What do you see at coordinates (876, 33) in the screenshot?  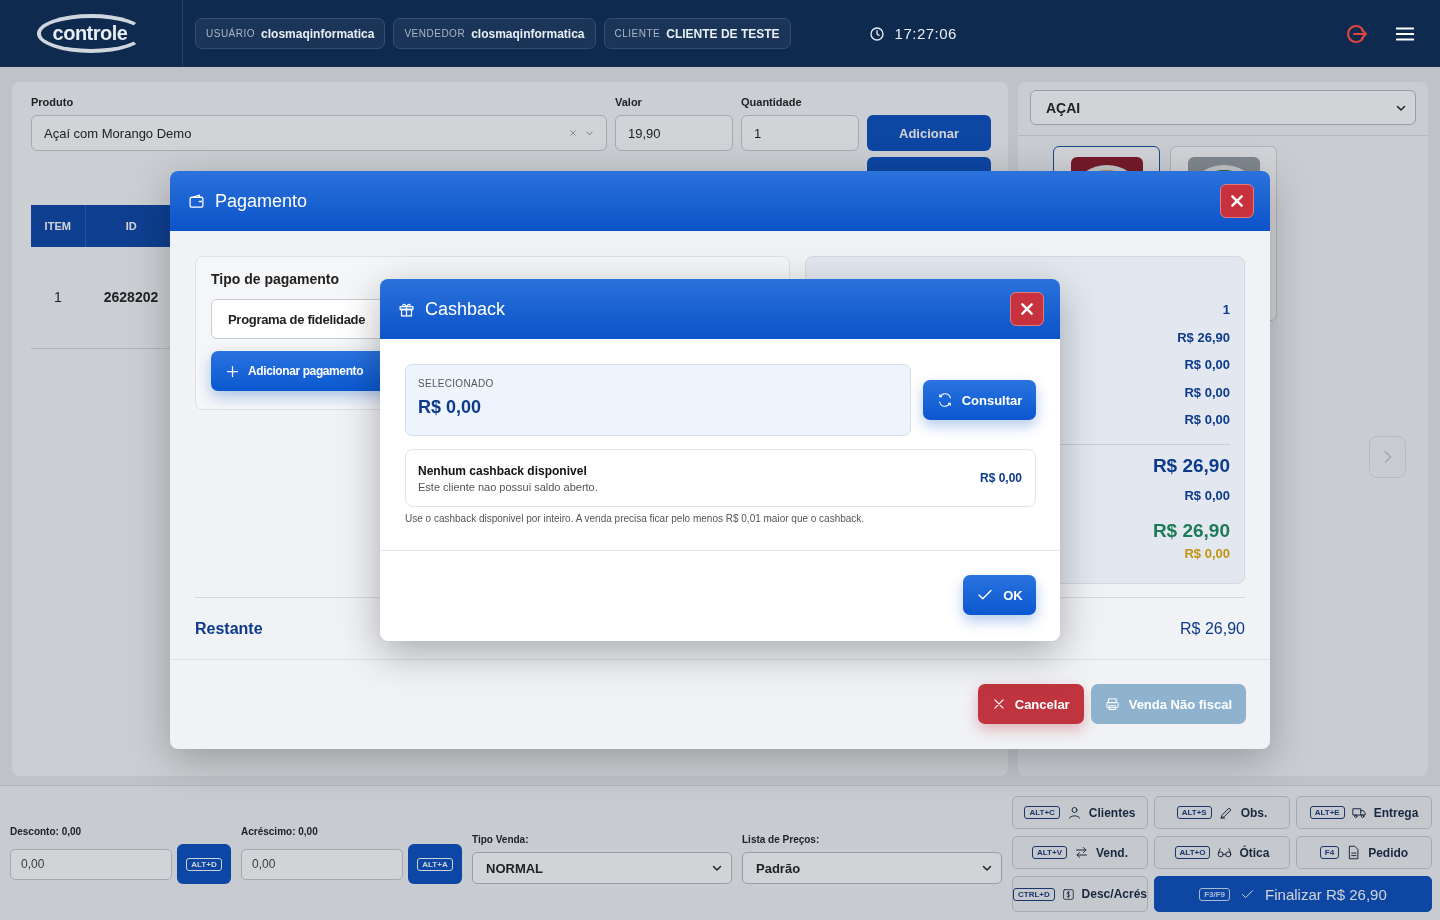 I see `clock-icon` at bounding box center [876, 33].